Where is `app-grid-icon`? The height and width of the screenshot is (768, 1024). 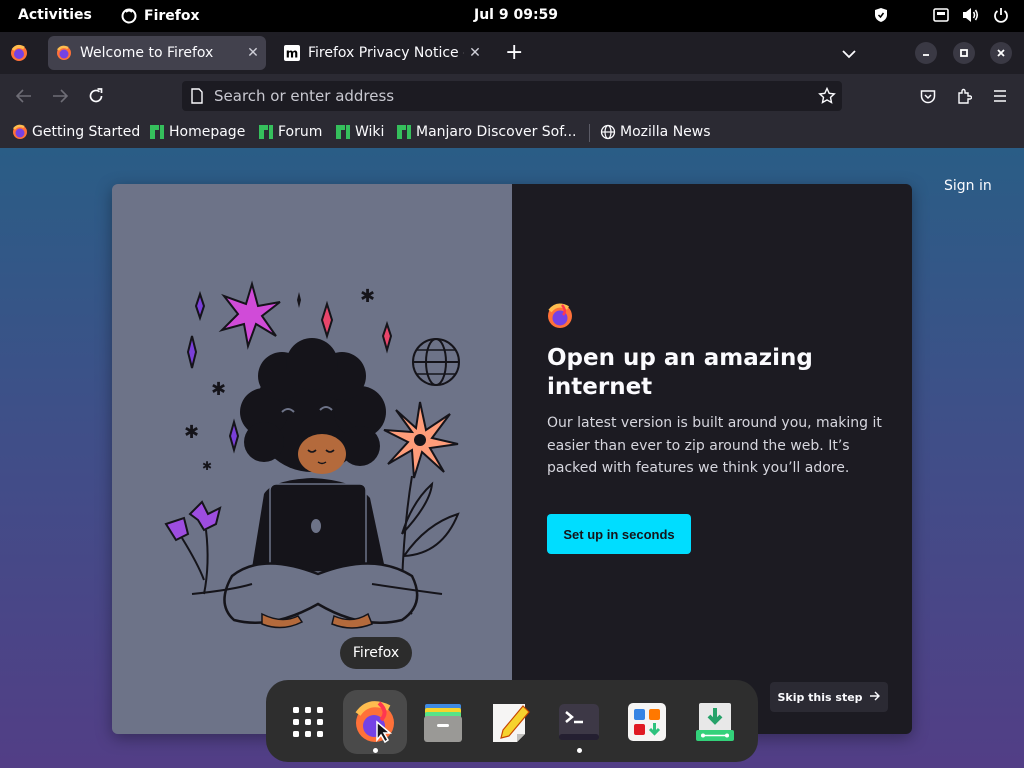 app-grid-icon is located at coordinates (308, 722).